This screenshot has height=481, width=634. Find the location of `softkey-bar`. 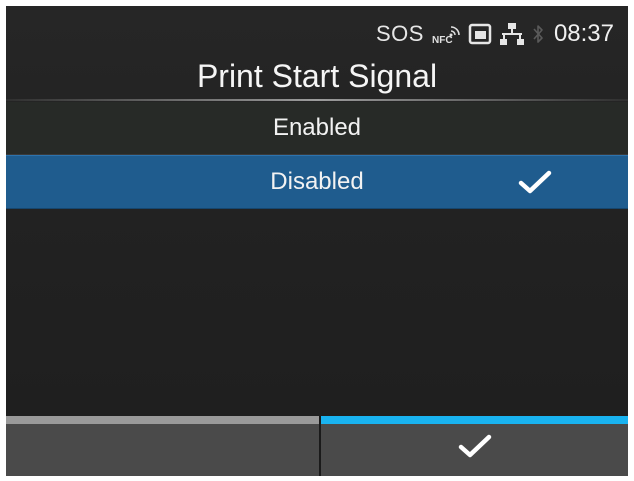

softkey-bar is located at coordinates (317, 446).